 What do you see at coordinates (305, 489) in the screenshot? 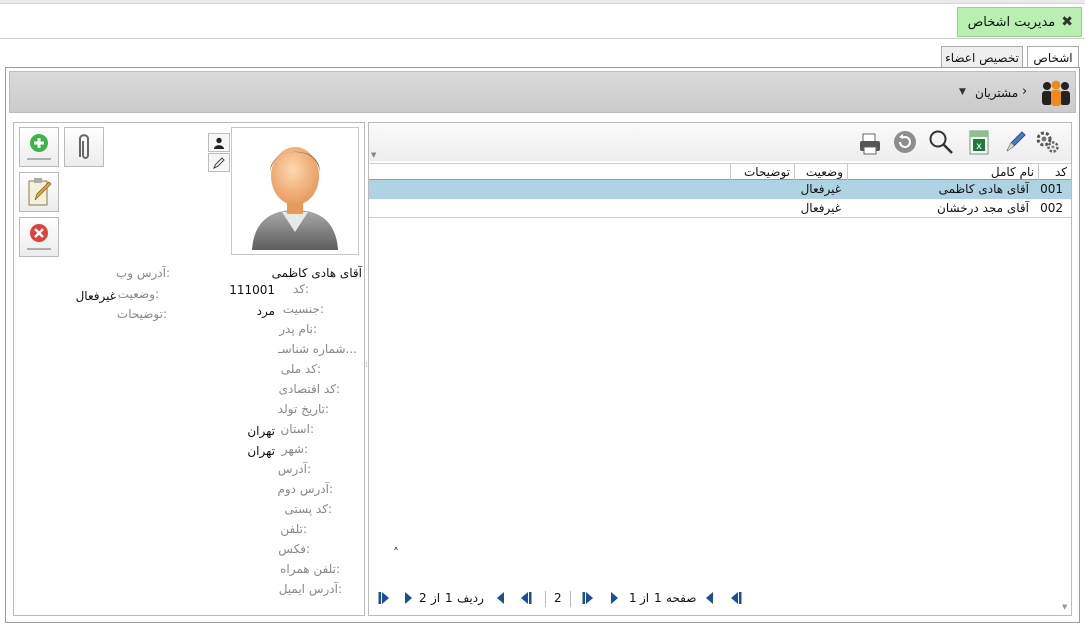
I see `field-label-address2: آدرس دوم:` at bounding box center [305, 489].